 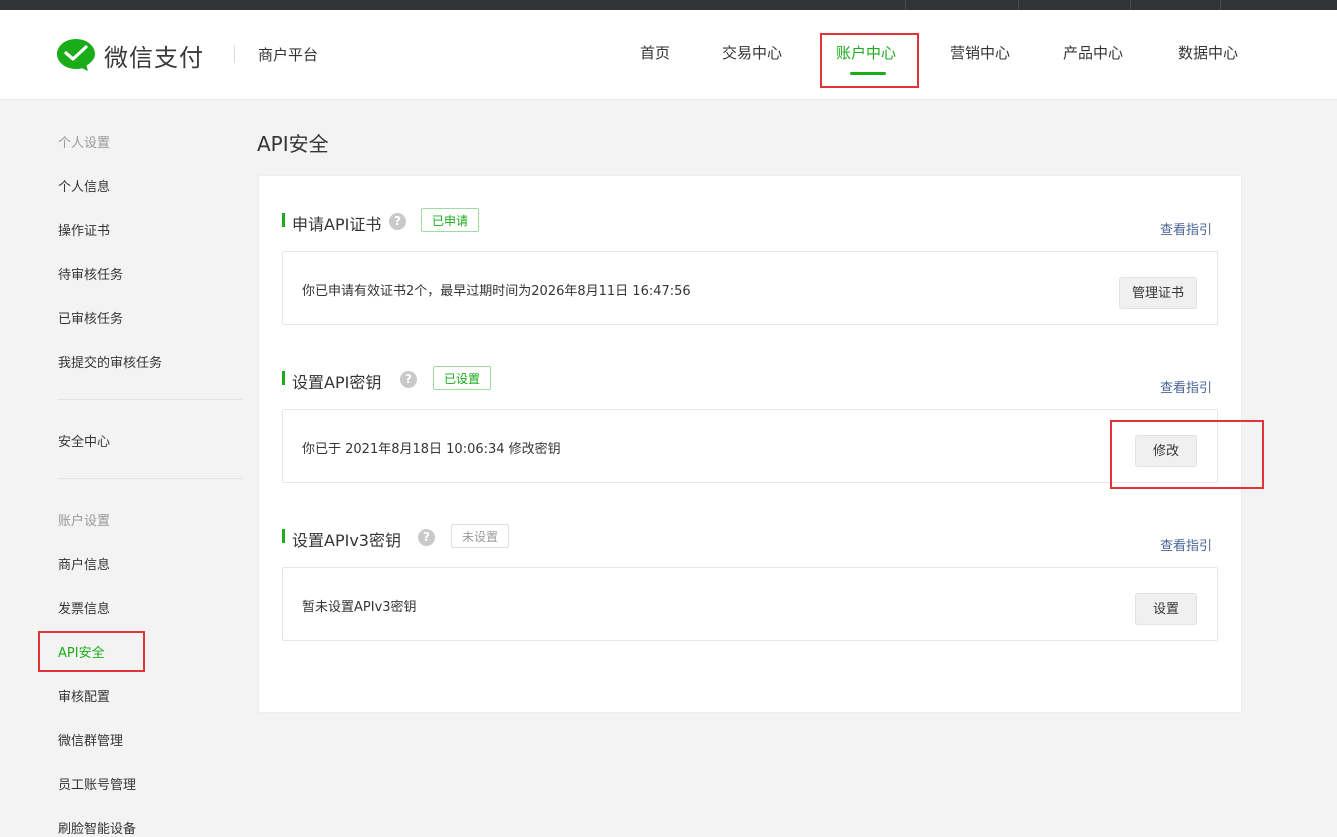 I want to click on header-divider, so click(x=234, y=54).